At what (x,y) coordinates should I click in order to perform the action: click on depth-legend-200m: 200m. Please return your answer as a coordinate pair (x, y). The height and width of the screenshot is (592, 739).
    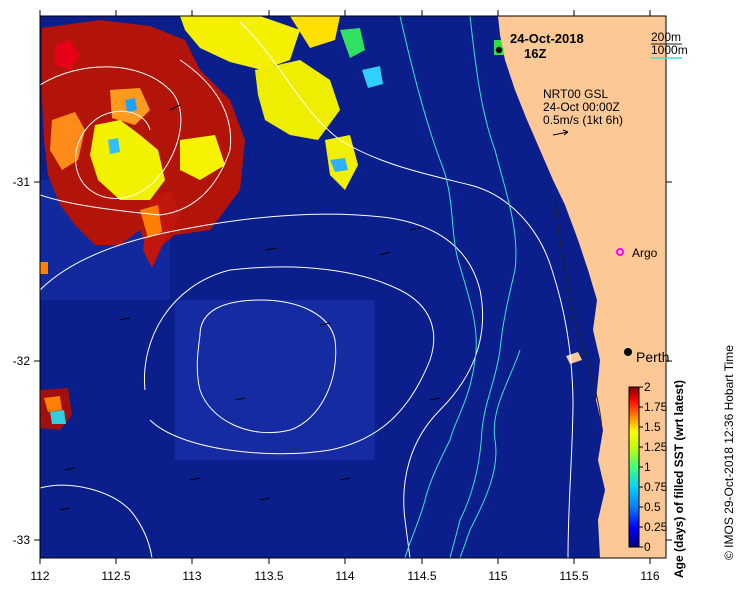
    Looking at the image, I should click on (666, 37).